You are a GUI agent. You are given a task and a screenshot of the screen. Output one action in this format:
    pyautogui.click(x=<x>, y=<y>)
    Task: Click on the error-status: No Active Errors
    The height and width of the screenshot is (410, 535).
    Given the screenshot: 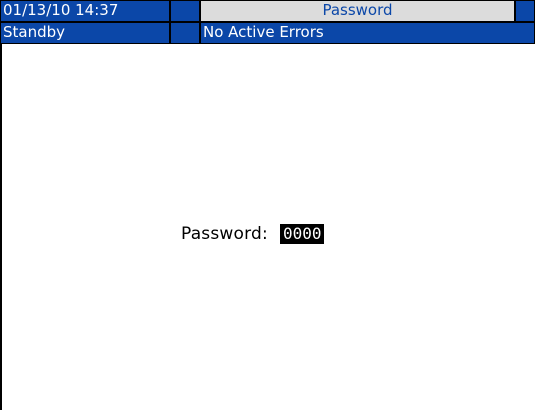 What is the action you would take?
    pyautogui.click(x=367, y=33)
    